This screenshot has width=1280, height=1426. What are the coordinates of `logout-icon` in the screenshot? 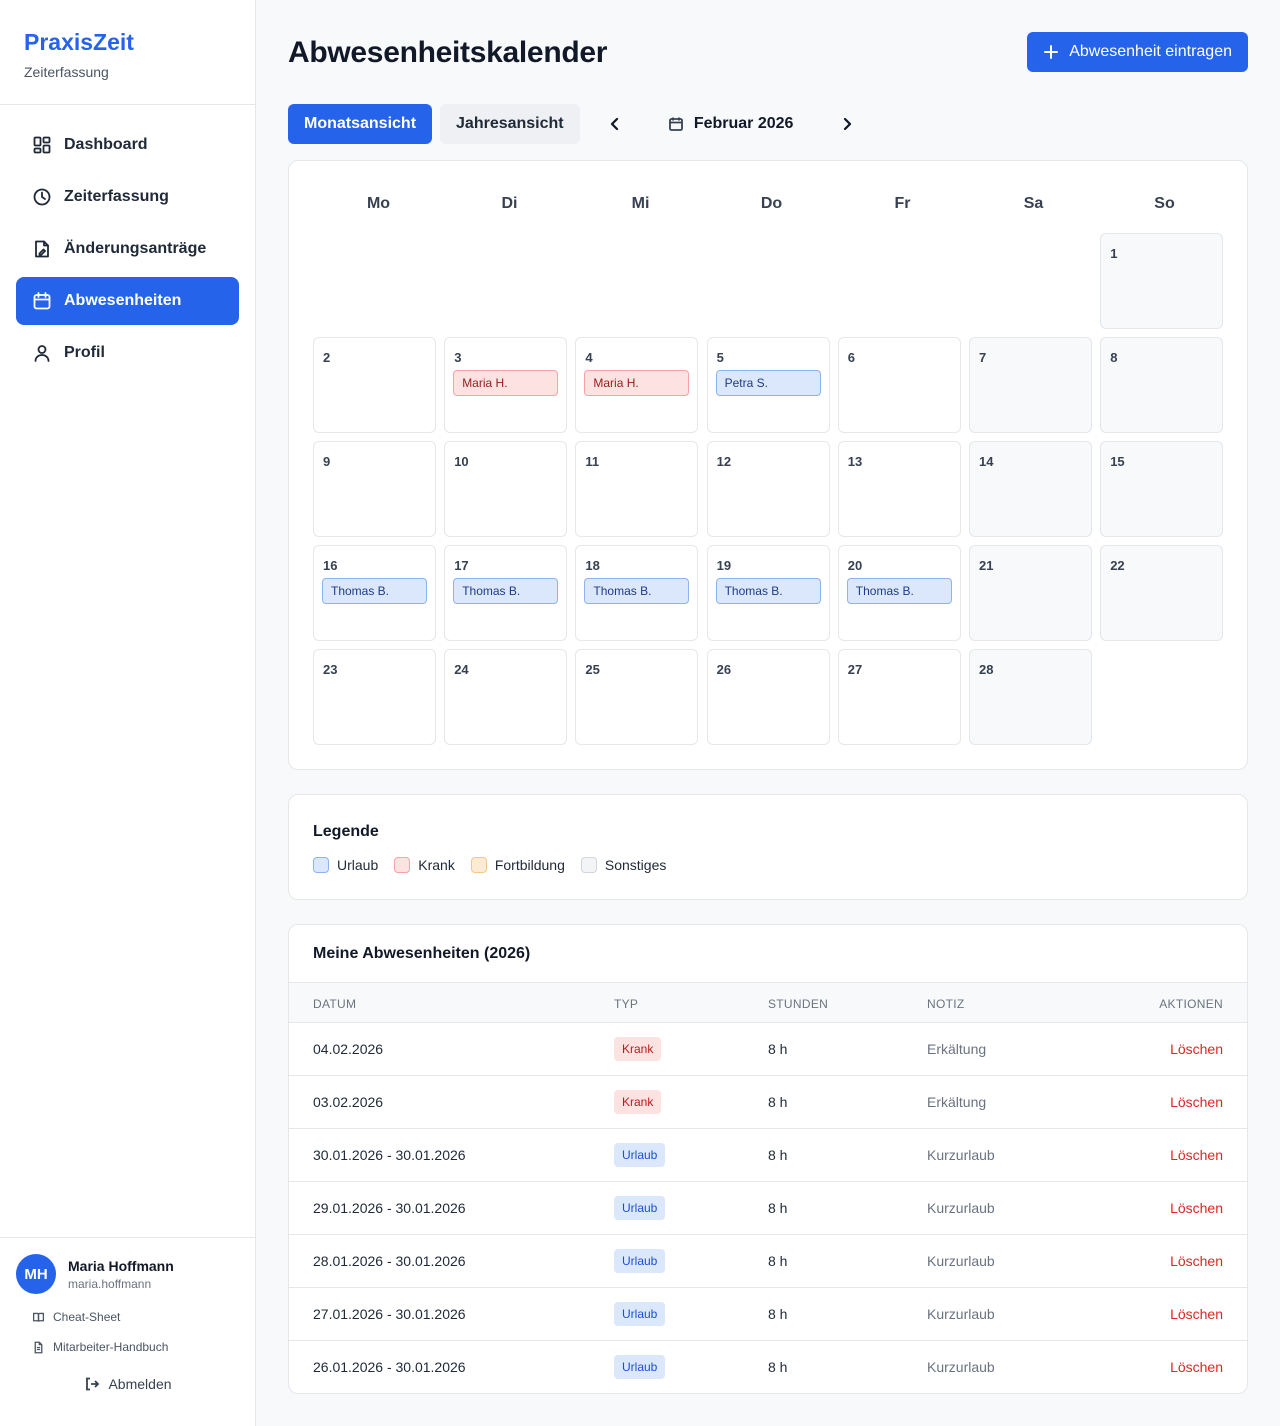 It's located at (93, 1384).